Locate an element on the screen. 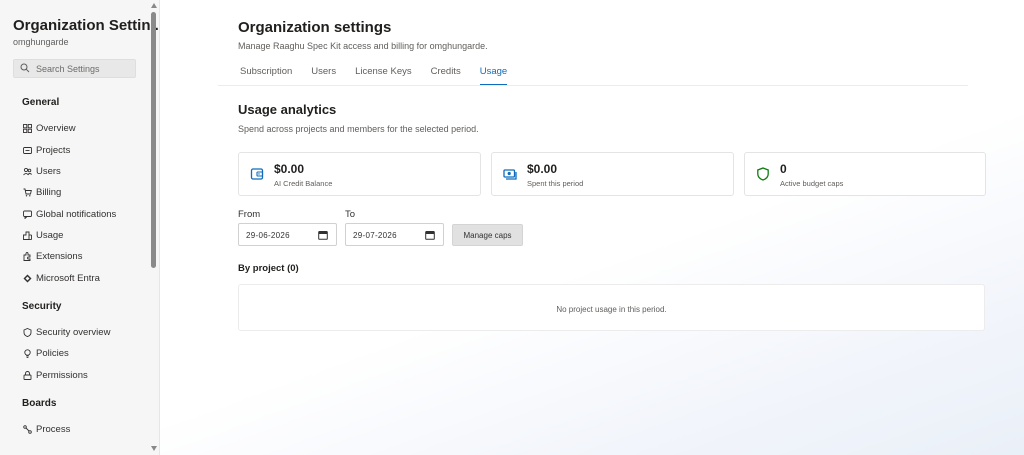  notification-icon is located at coordinates (27, 214).